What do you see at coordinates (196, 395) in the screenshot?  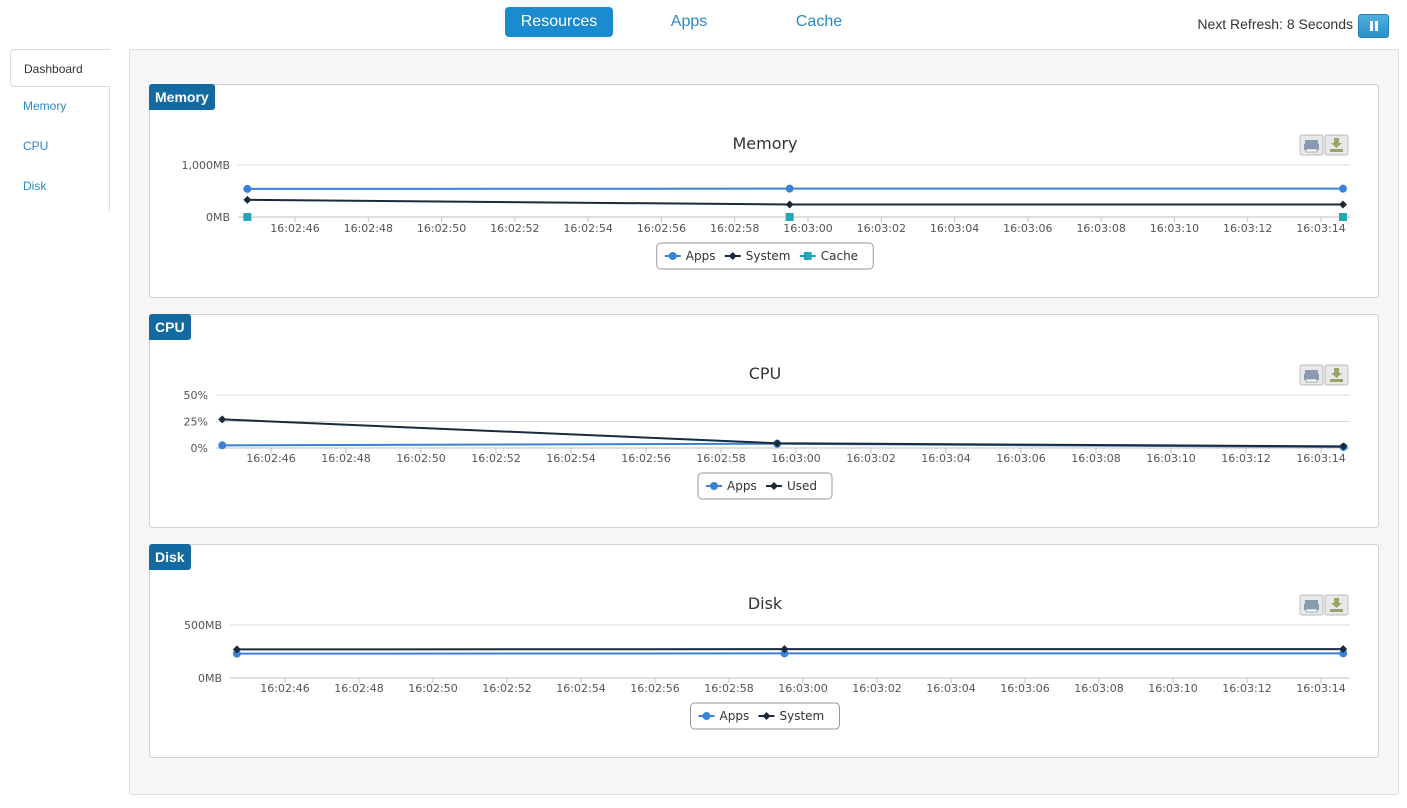 I see `y-tick-label: 50%` at bounding box center [196, 395].